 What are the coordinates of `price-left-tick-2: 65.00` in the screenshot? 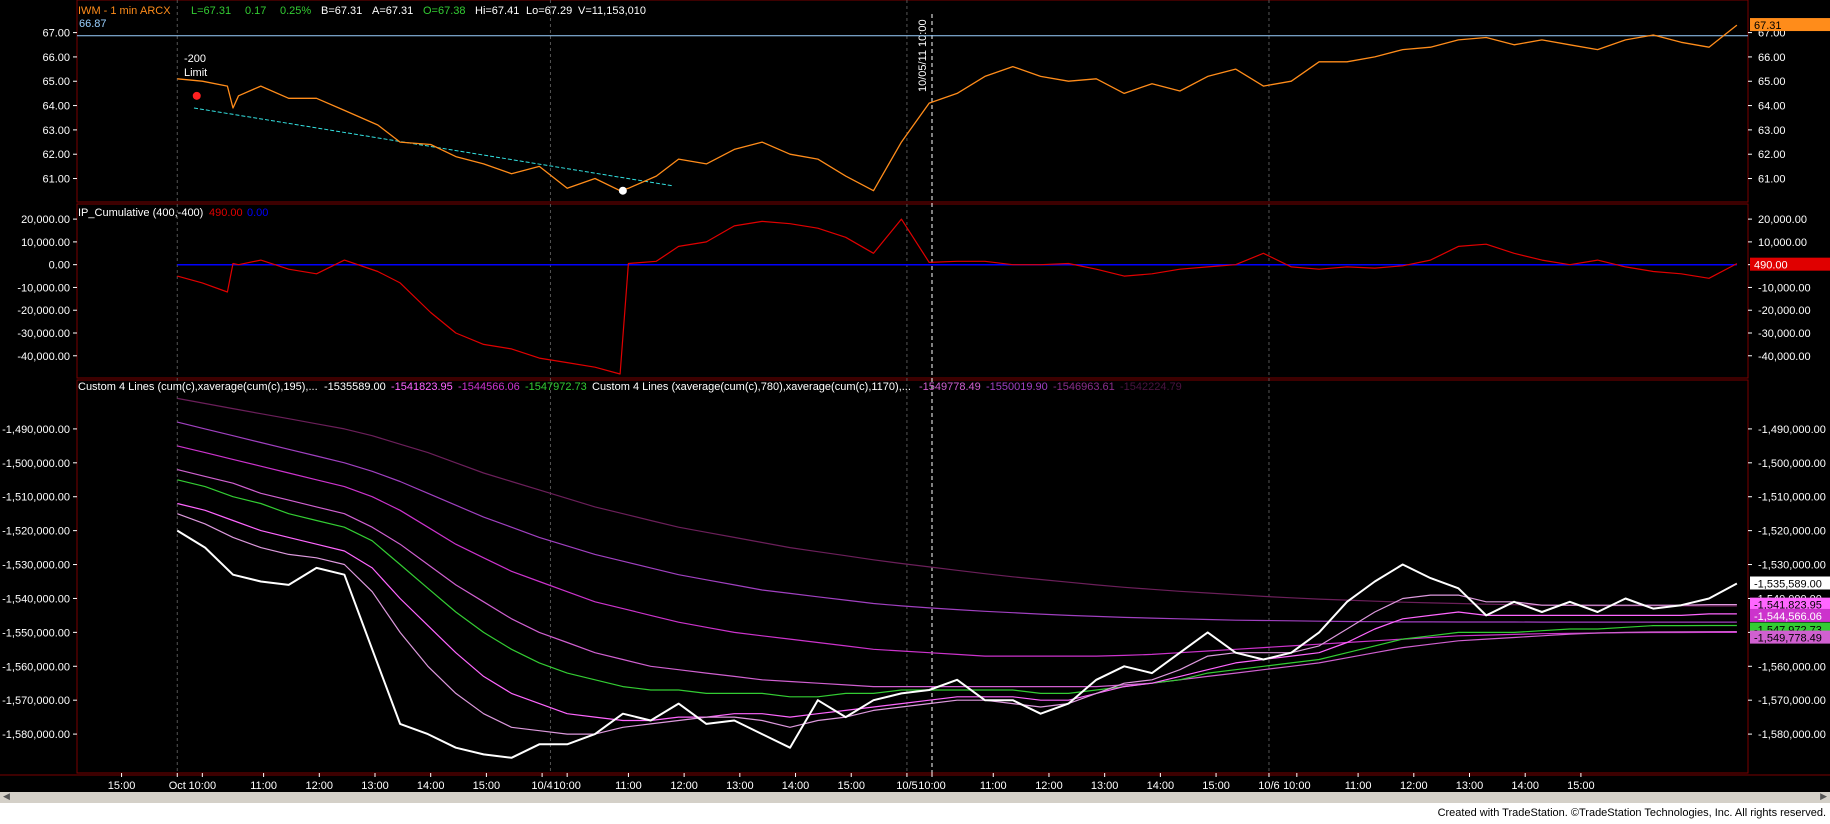 It's located at (56, 82).